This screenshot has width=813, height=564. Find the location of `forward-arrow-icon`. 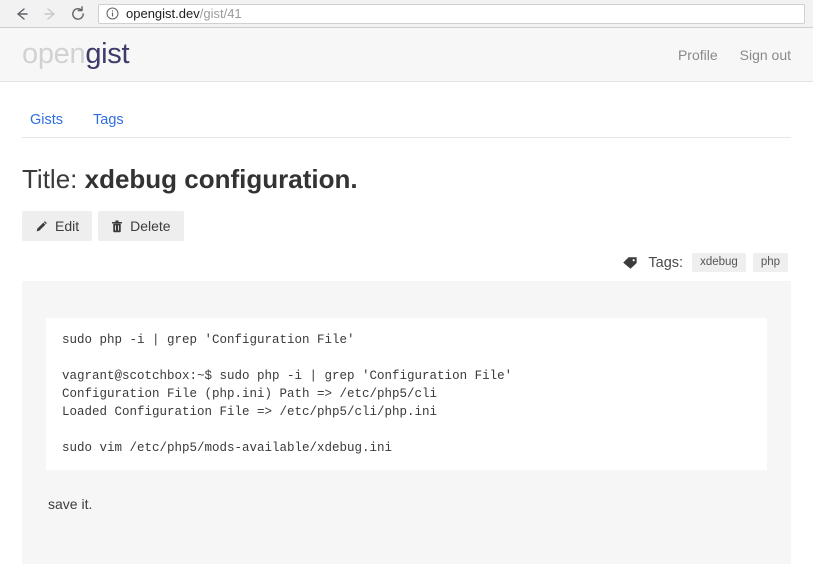

forward-arrow-icon is located at coordinates (49, 13).